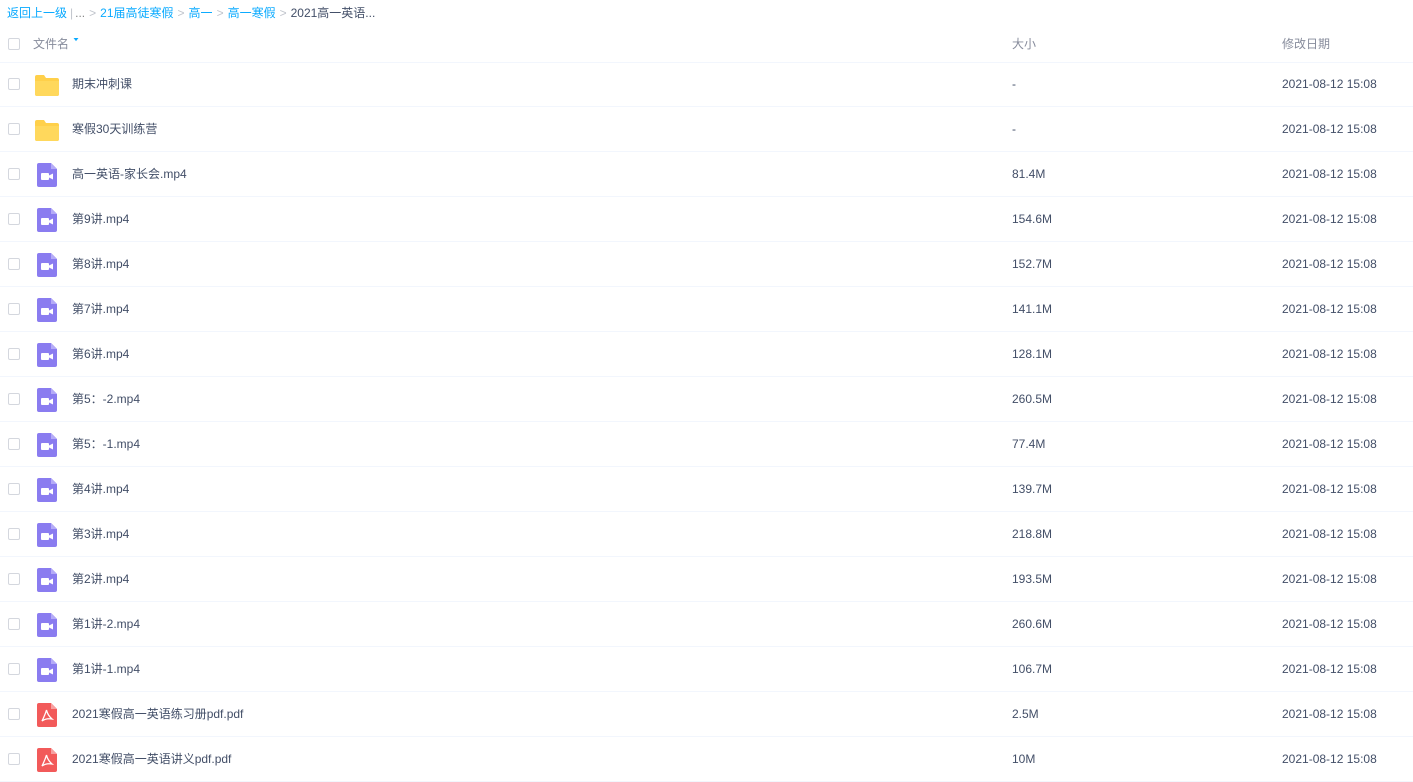 The height and width of the screenshot is (782, 1413). Describe the element at coordinates (151, 759) in the screenshot. I see `file-name: 2021寒假高一英语讲义pdf.pdf` at that location.